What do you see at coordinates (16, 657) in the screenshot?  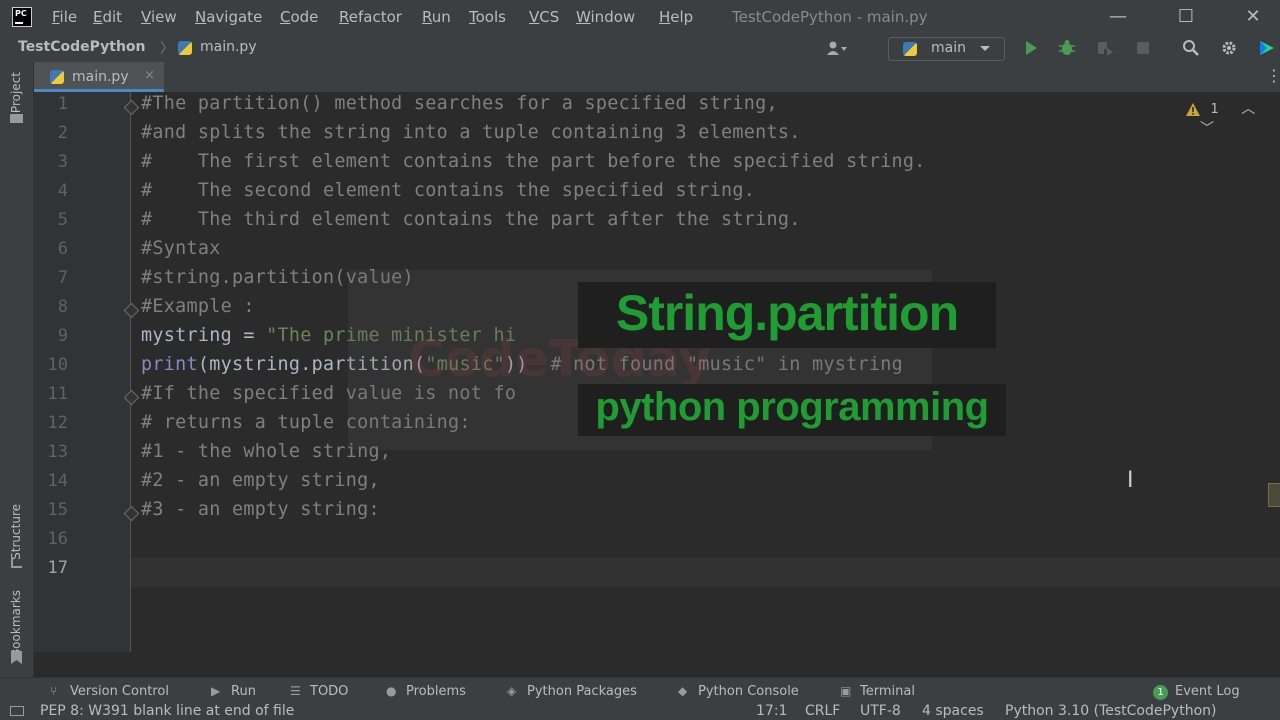 I see `bookmark-icon` at bounding box center [16, 657].